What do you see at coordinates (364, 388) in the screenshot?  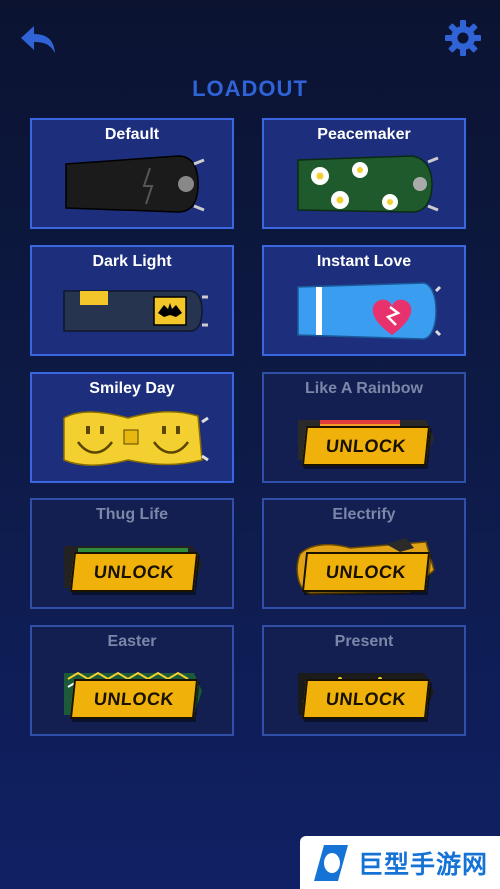 I see `item-name: Like A Rainbow` at bounding box center [364, 388].